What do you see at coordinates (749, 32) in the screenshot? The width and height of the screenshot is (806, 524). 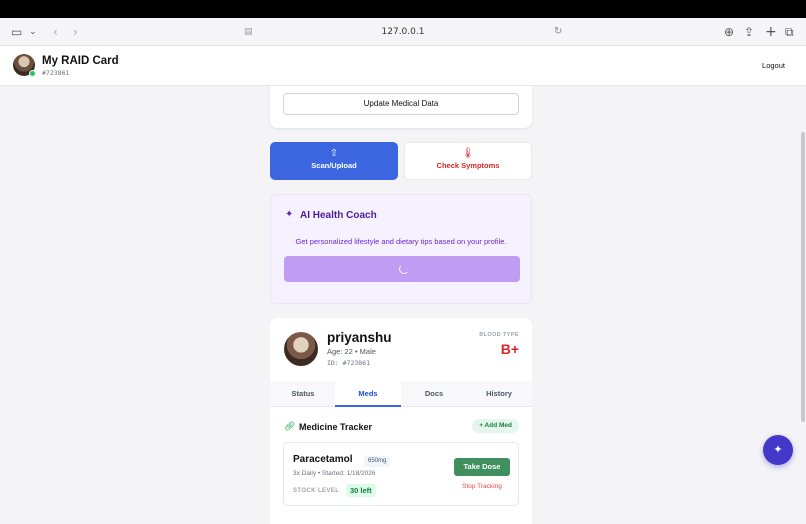 I see `share-icon: ⇪` at bounding box center [749, 32].